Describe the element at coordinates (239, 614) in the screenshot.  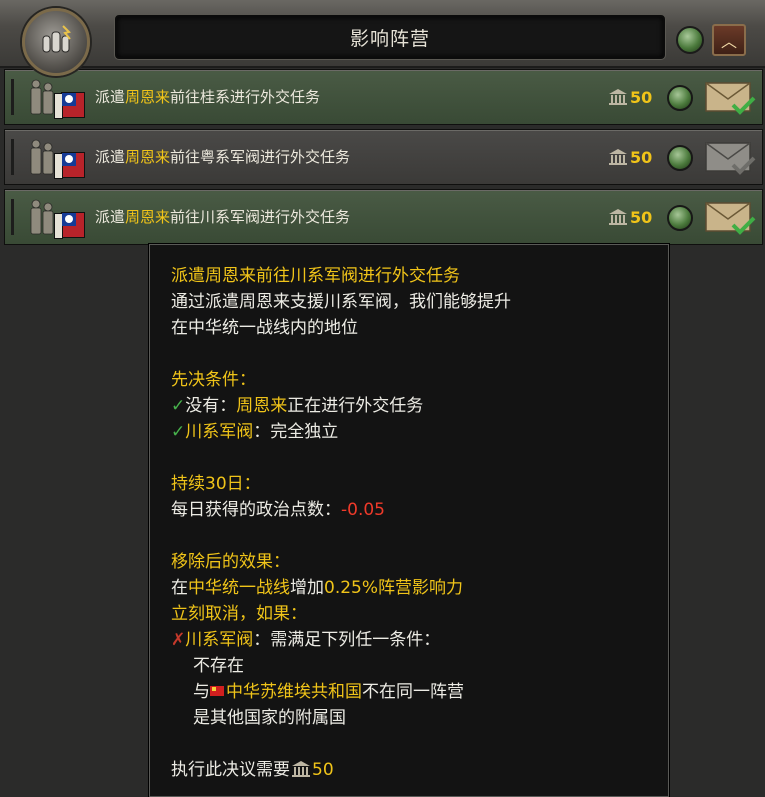
I see `cancel-header: 立刻取消，如果：` at that location.